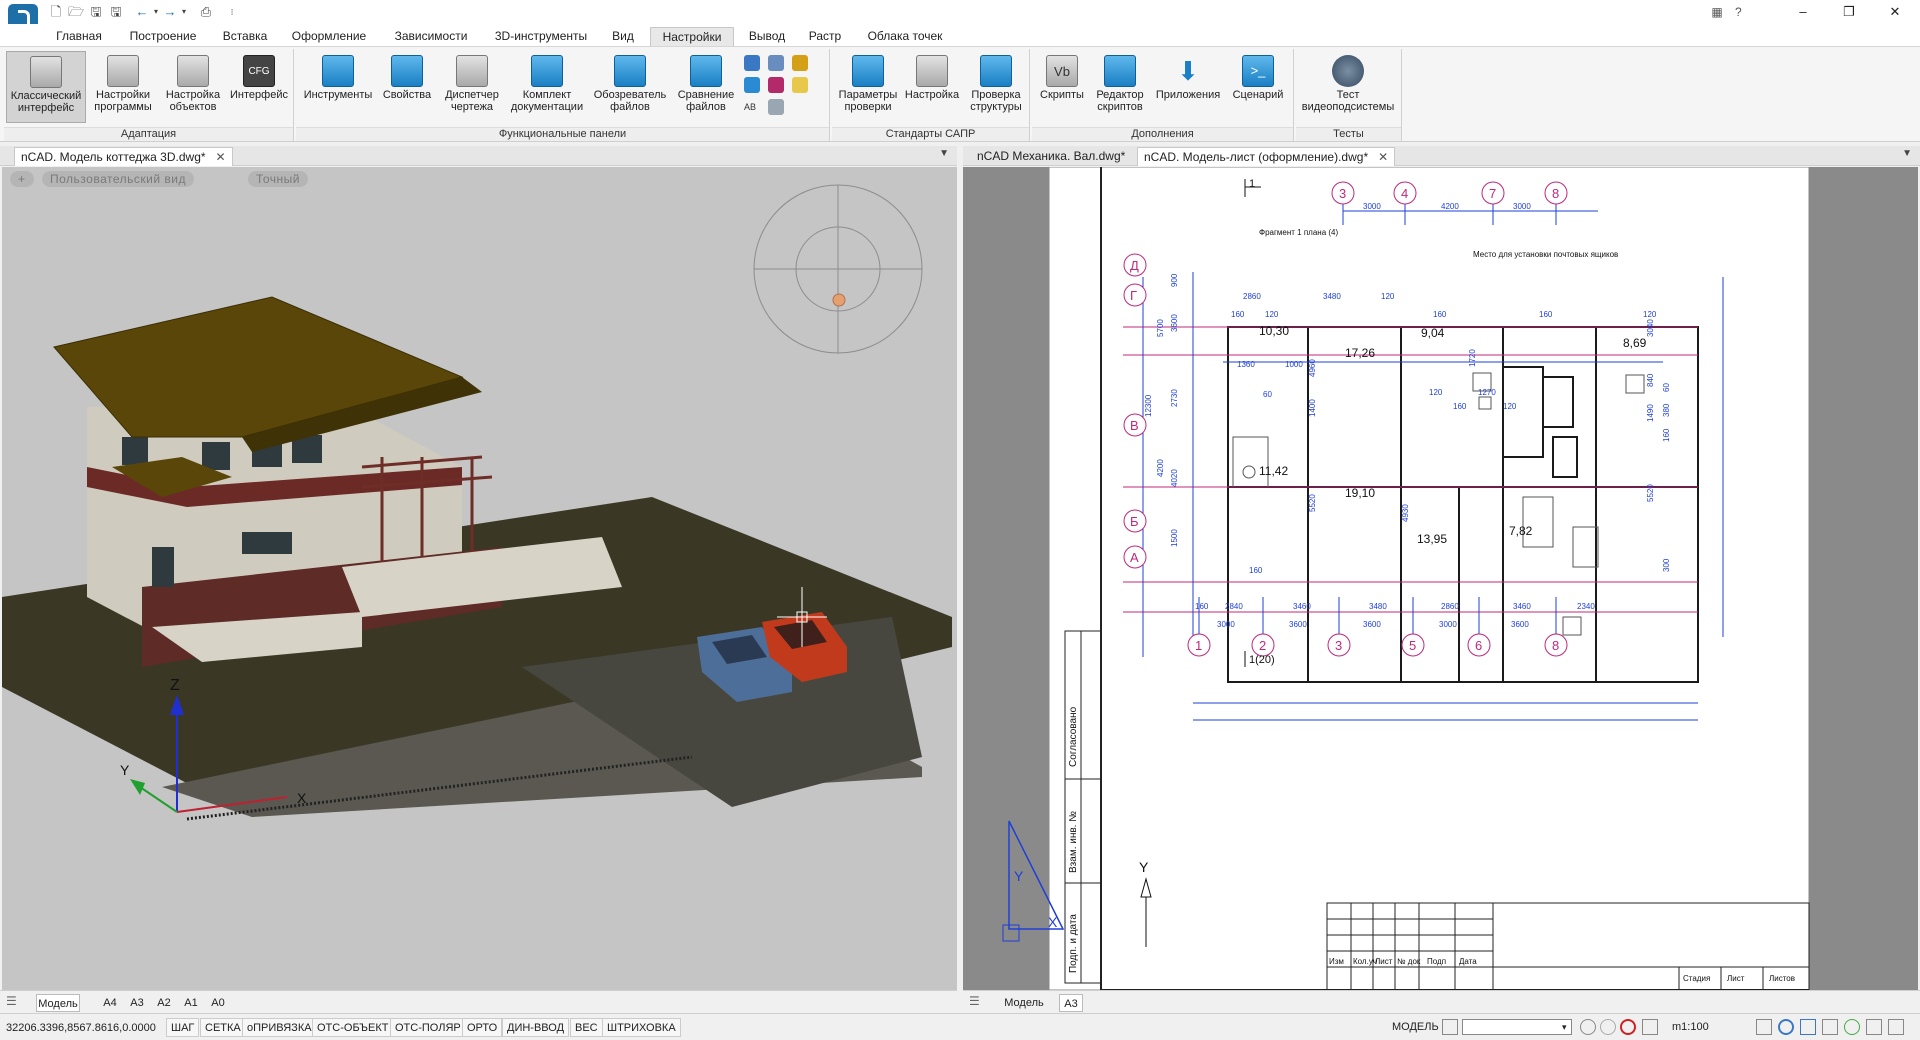 This screenshot has width=1920, height=1040. Describe the element at coordinates (1258, 87) in the screenshot. I see `scenario-button: >_ Сценарий` at that location.